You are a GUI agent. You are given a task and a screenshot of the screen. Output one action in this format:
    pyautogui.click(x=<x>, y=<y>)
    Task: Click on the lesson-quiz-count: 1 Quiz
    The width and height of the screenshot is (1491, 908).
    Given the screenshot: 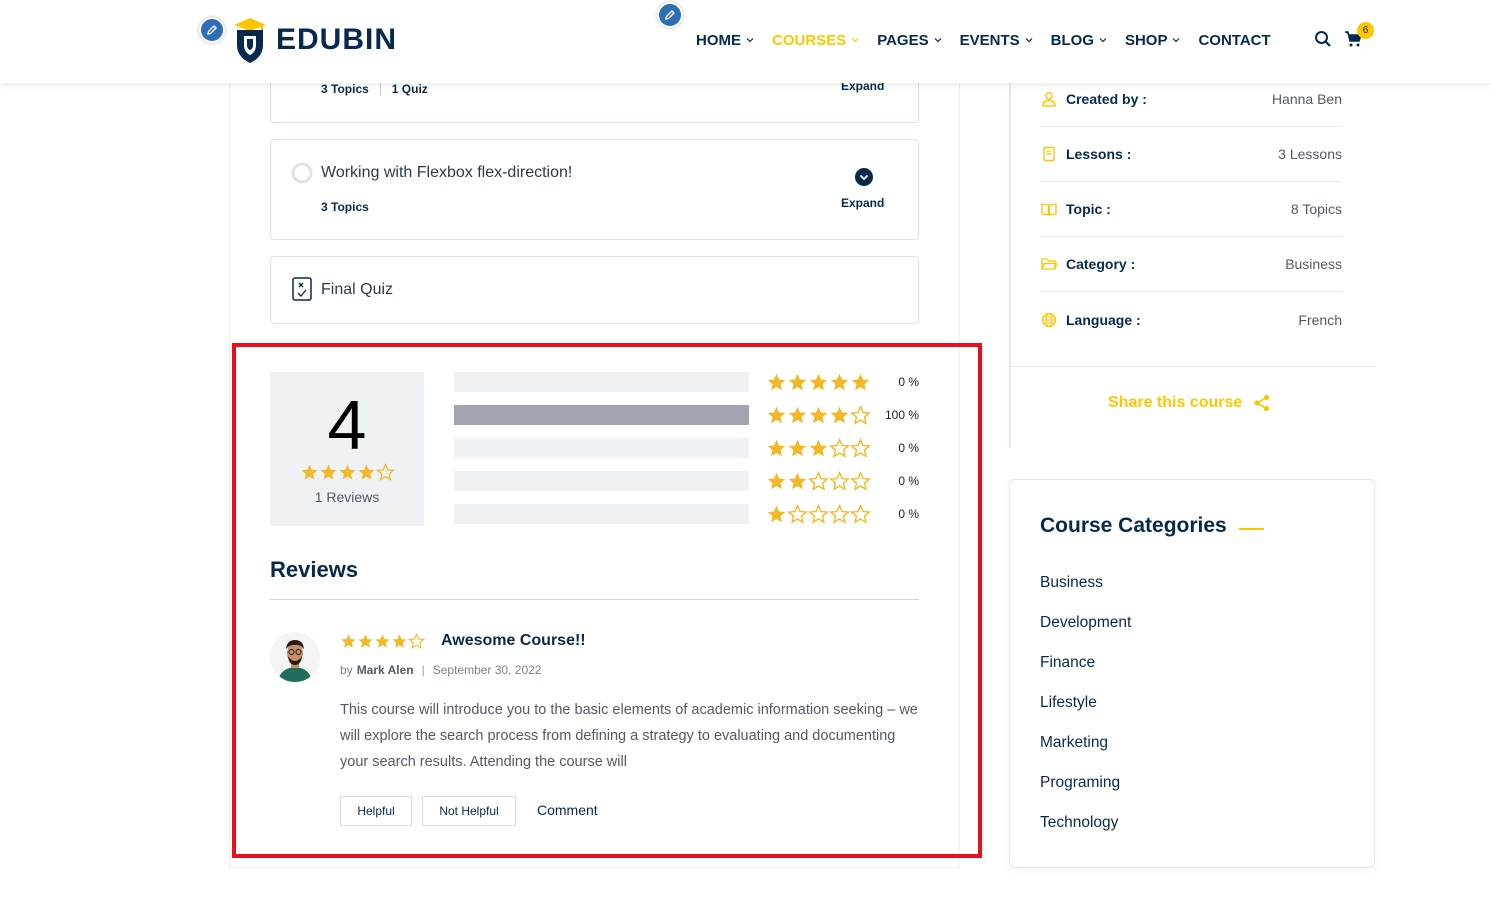 What is the action you would take?
    pyautogui.click(x=409, y=89)
    